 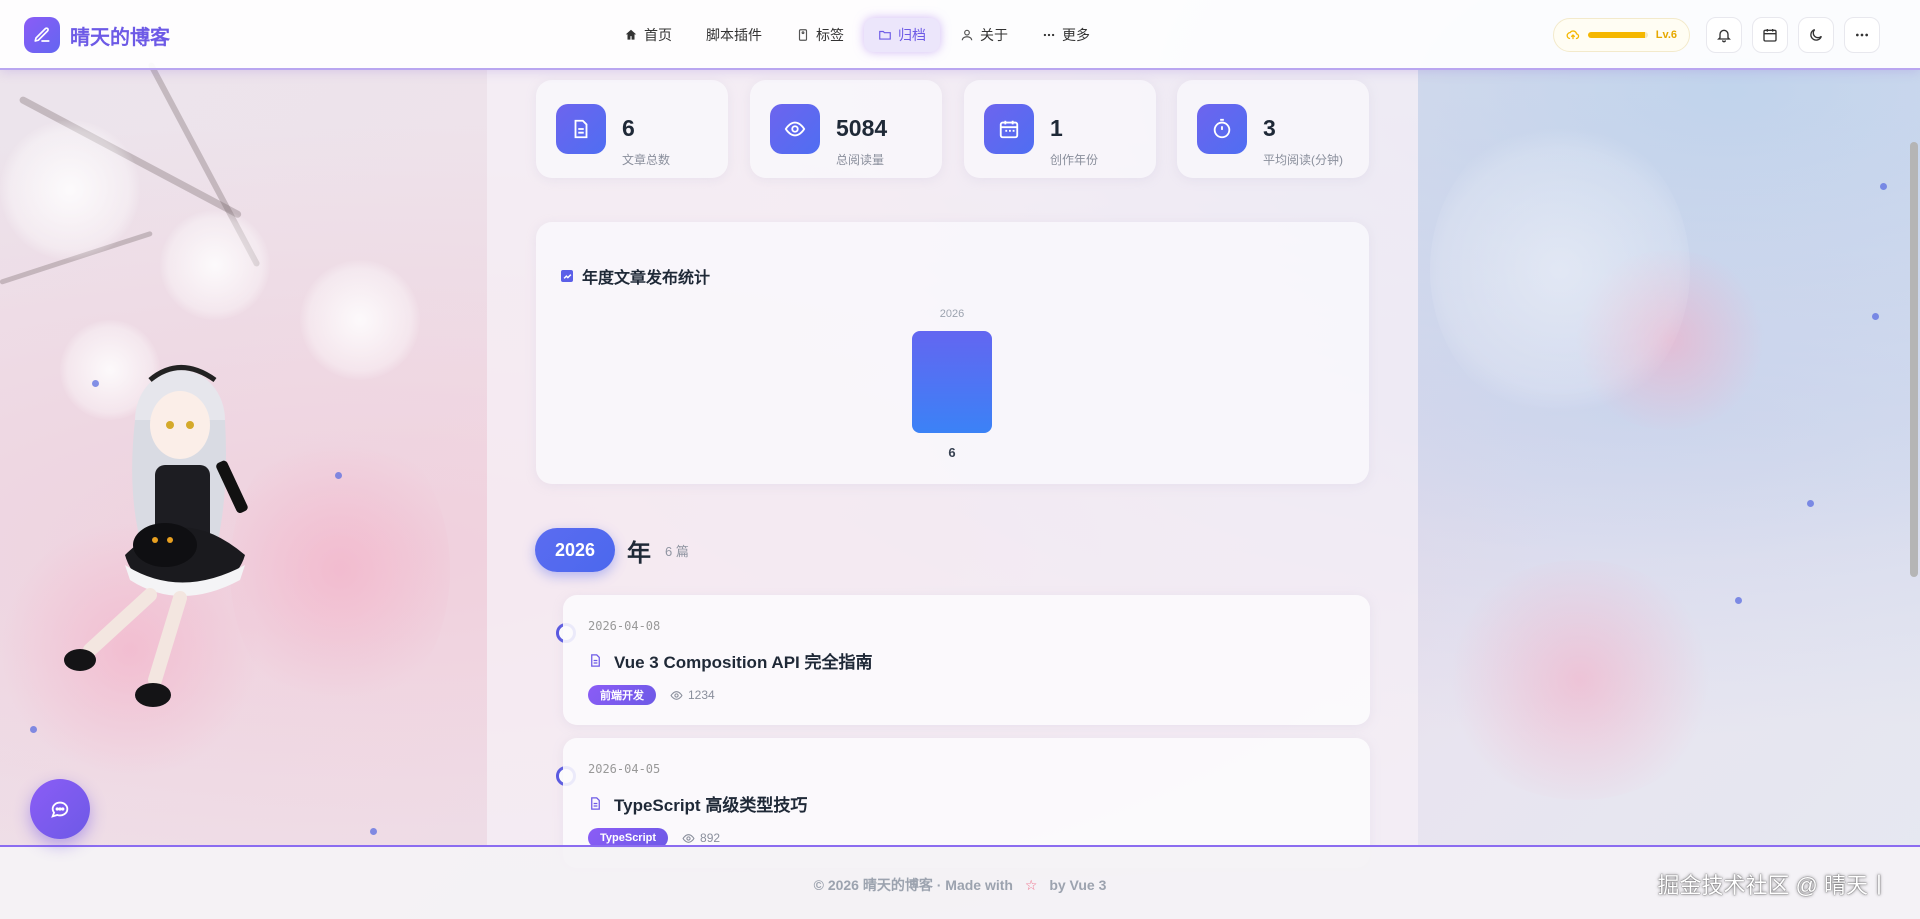 I want to click on calendar-button, so click(x=1770, y=35).